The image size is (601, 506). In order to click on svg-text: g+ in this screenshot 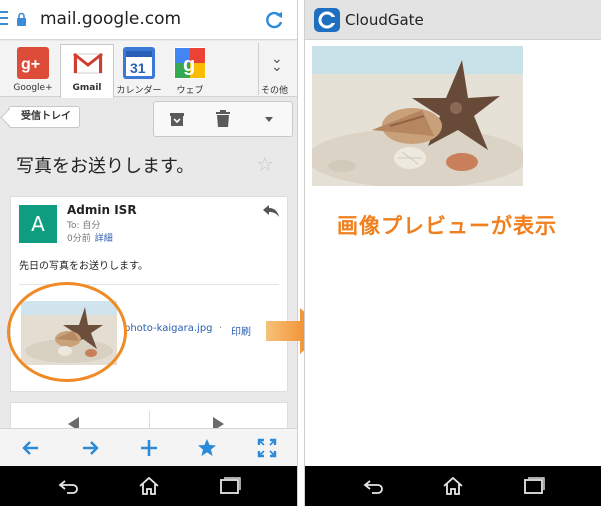, I will do `click(30, 64)`.